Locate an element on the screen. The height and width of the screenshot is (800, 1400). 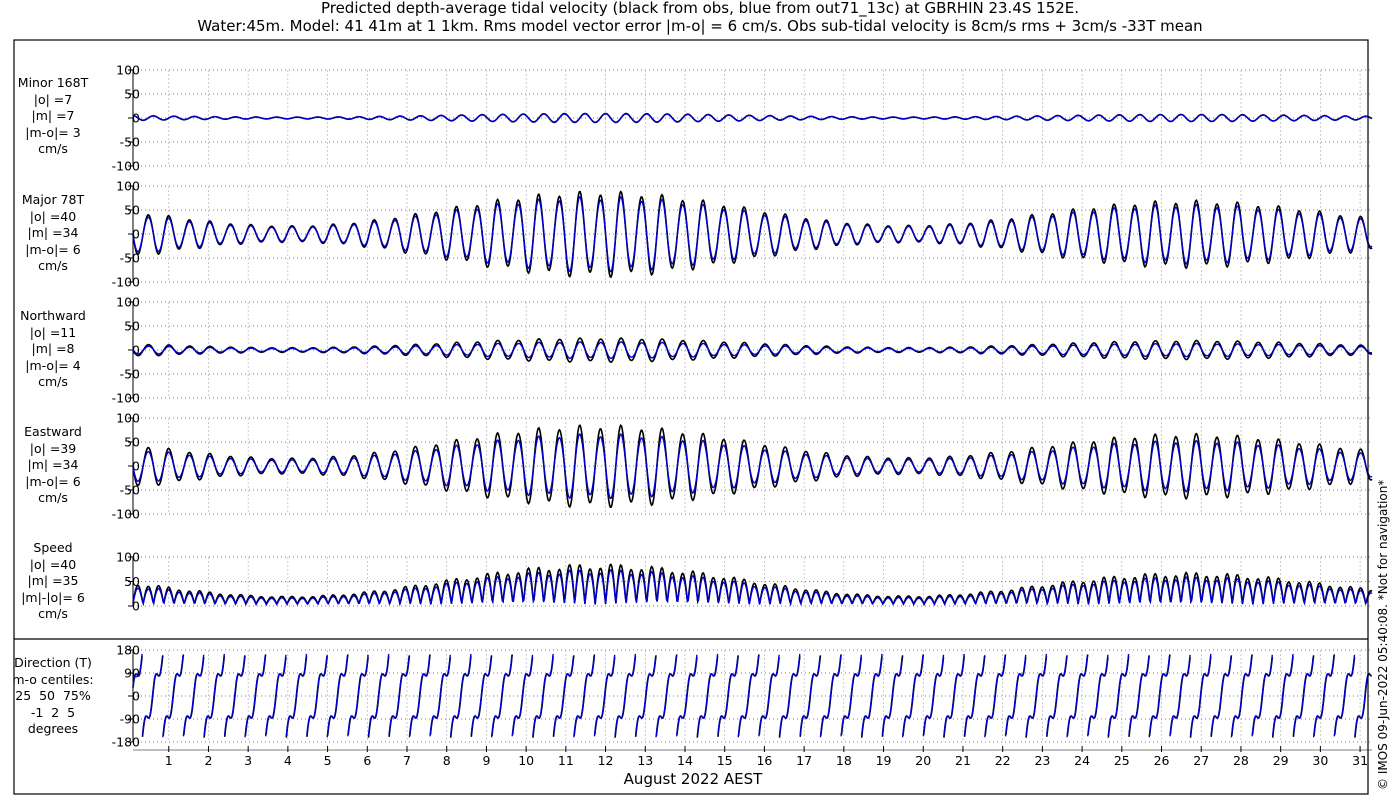
x-axis-label: August 2022 AEST is located at coordinates (693, 779).